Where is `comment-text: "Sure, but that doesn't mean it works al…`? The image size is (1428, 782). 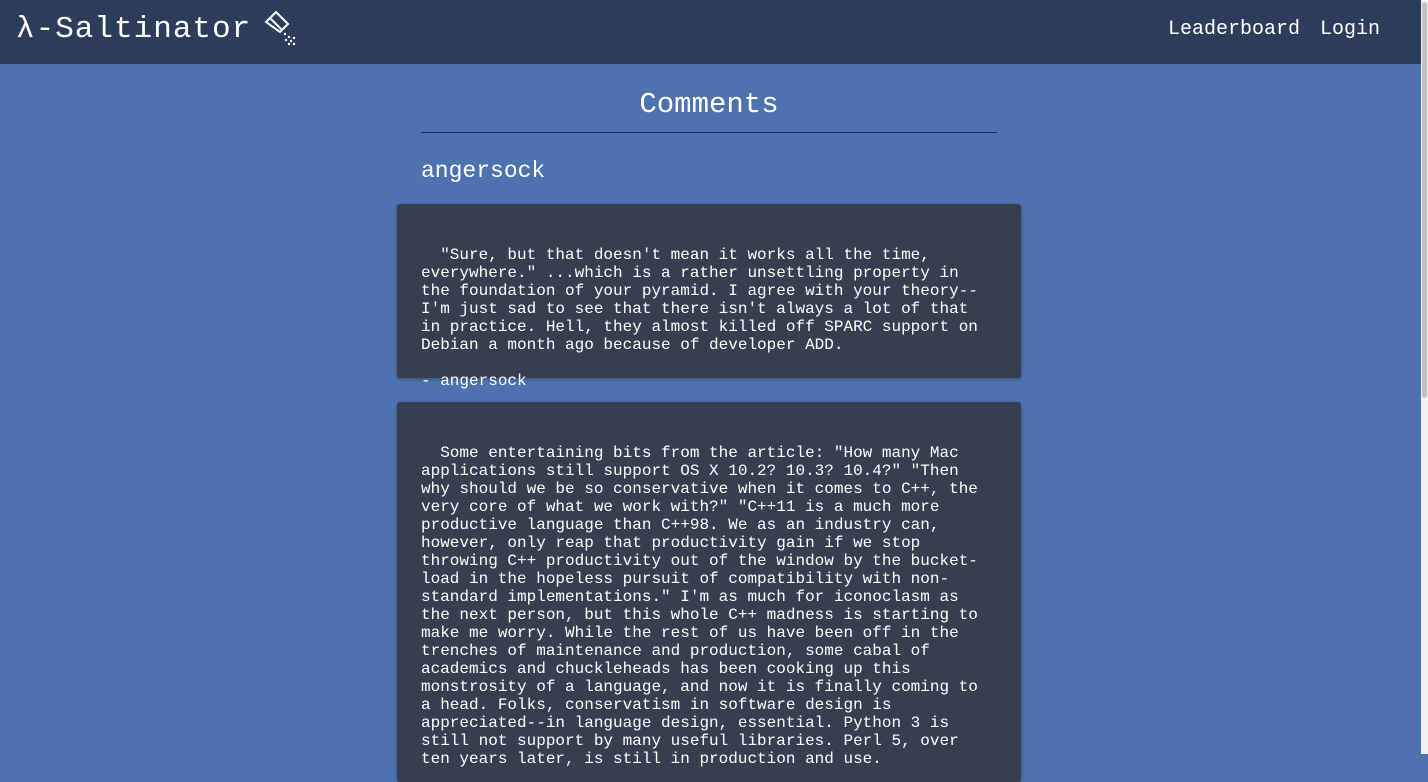 comment-text: "Sure, but that doesn't mean it works al… is located at coordinates (704, 300).